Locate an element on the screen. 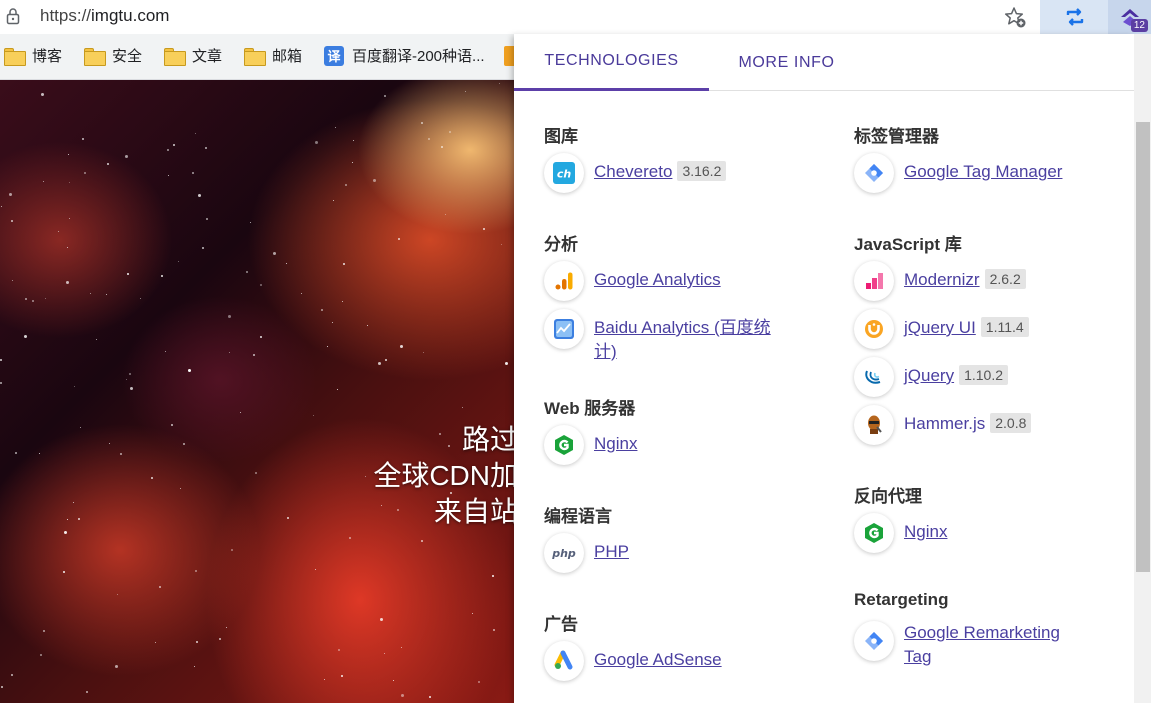 The image size is (1151, 703). bookmark-label: 博客 is located at coordinates (47, 56).